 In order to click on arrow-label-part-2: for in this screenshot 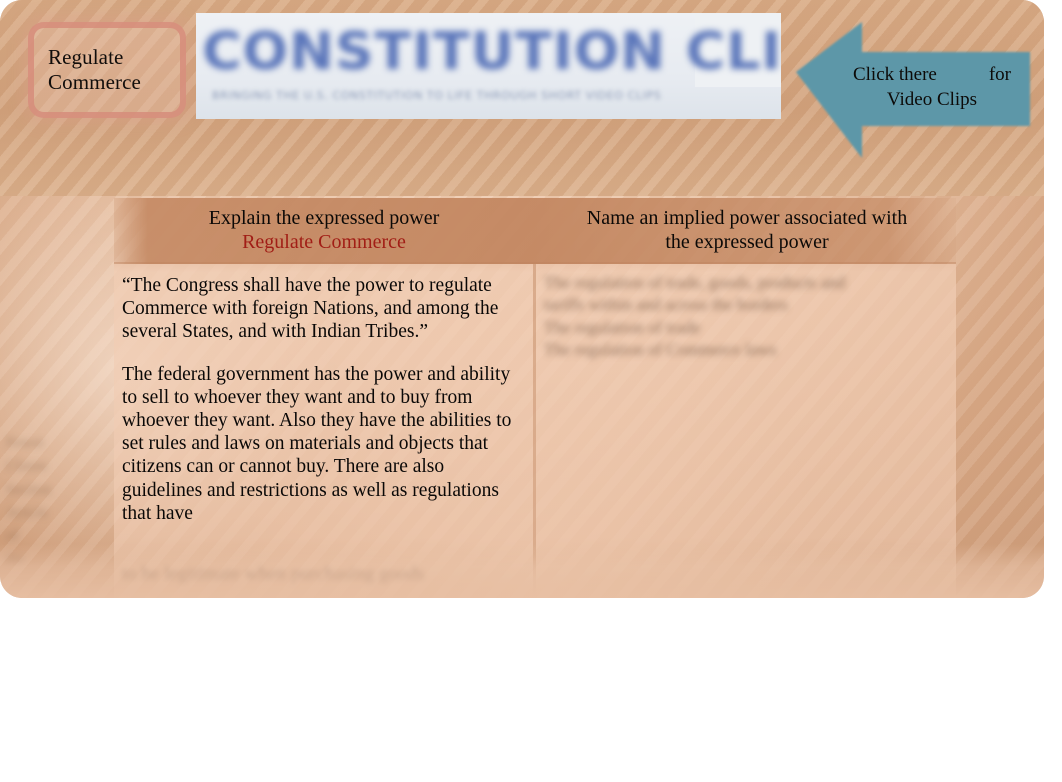, I will do `click(1000, 74)`.